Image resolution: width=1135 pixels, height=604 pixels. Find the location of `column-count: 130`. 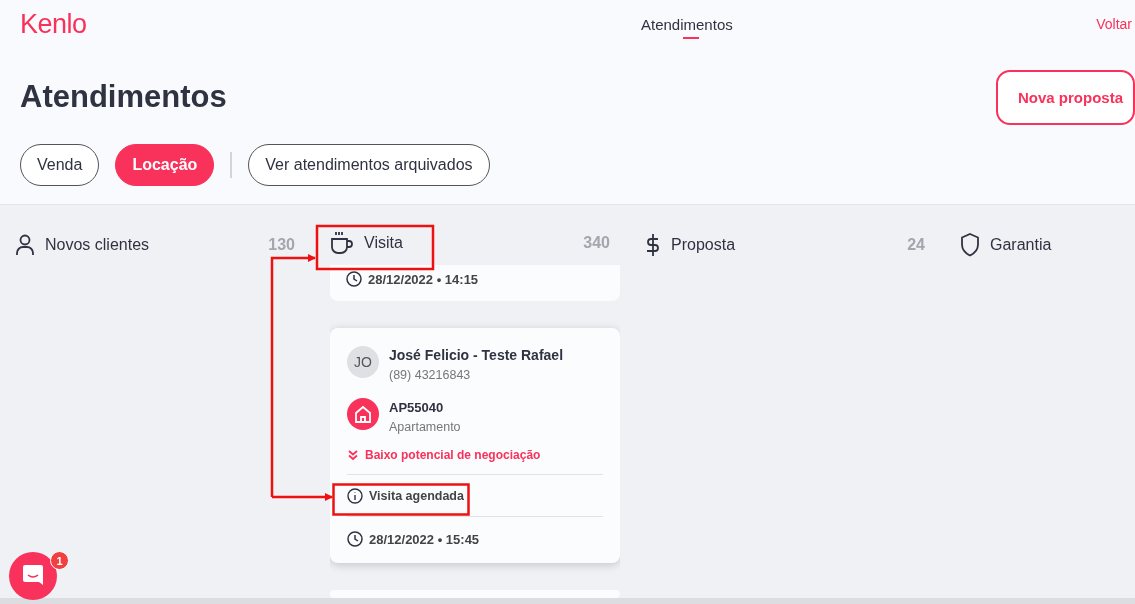

column-count: 130 is located at coordinates (281, 244).